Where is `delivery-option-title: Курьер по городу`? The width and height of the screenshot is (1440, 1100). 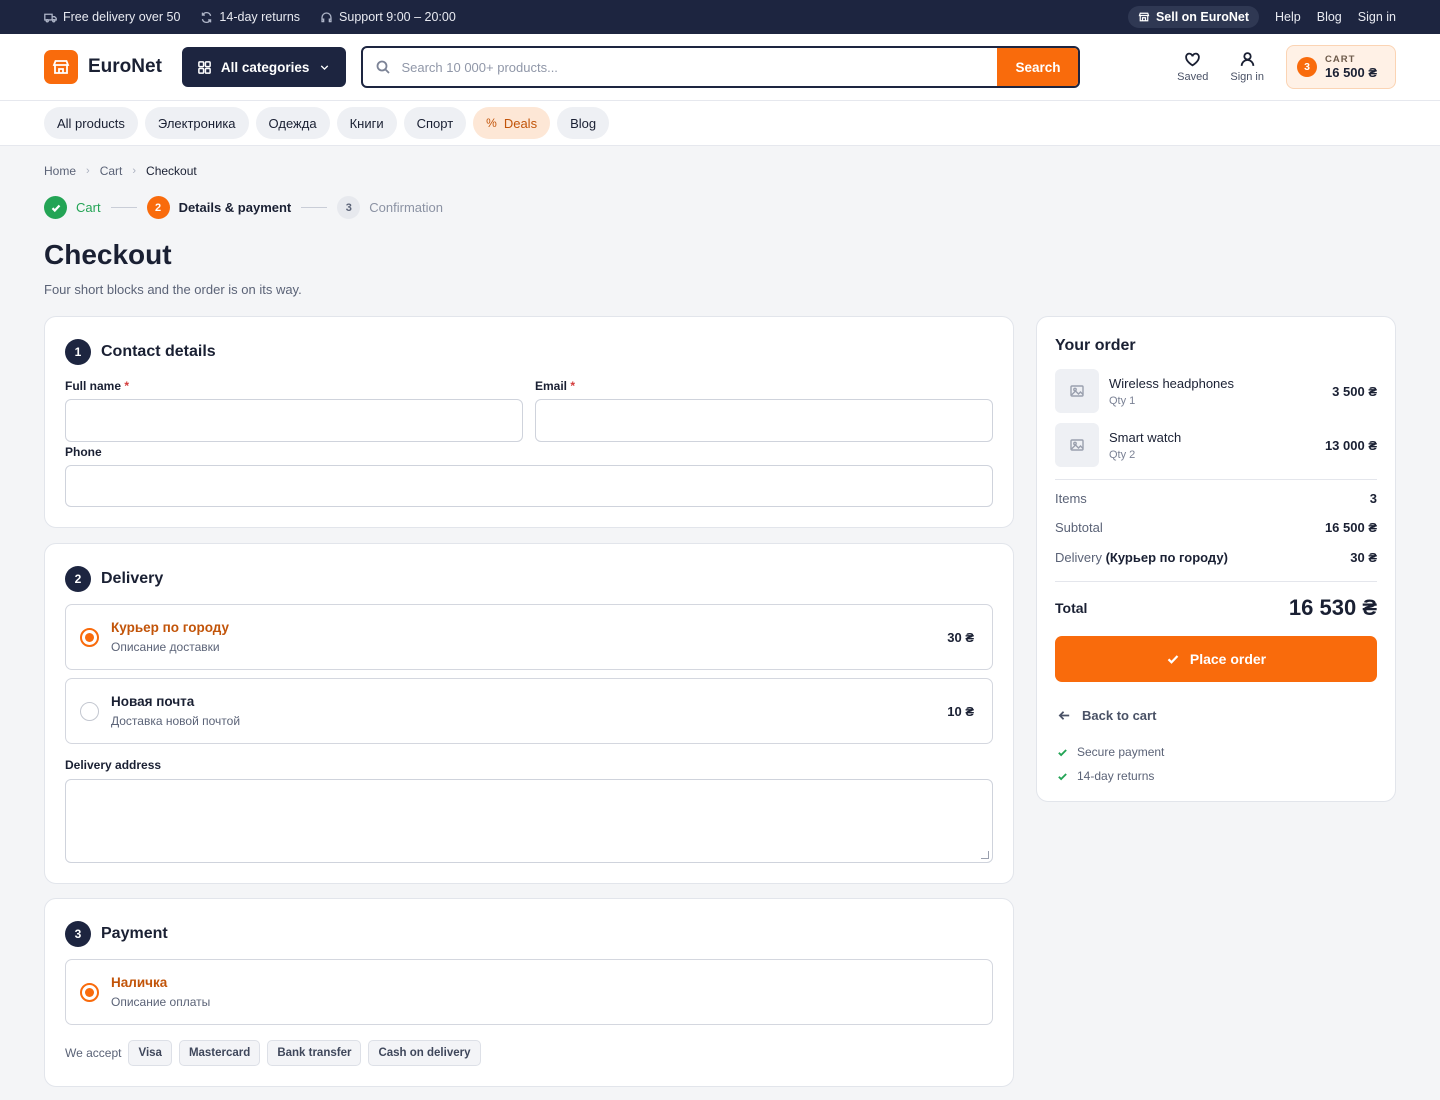
delivery-option-title: Курьер по городу is located at coordinates (170, 627).